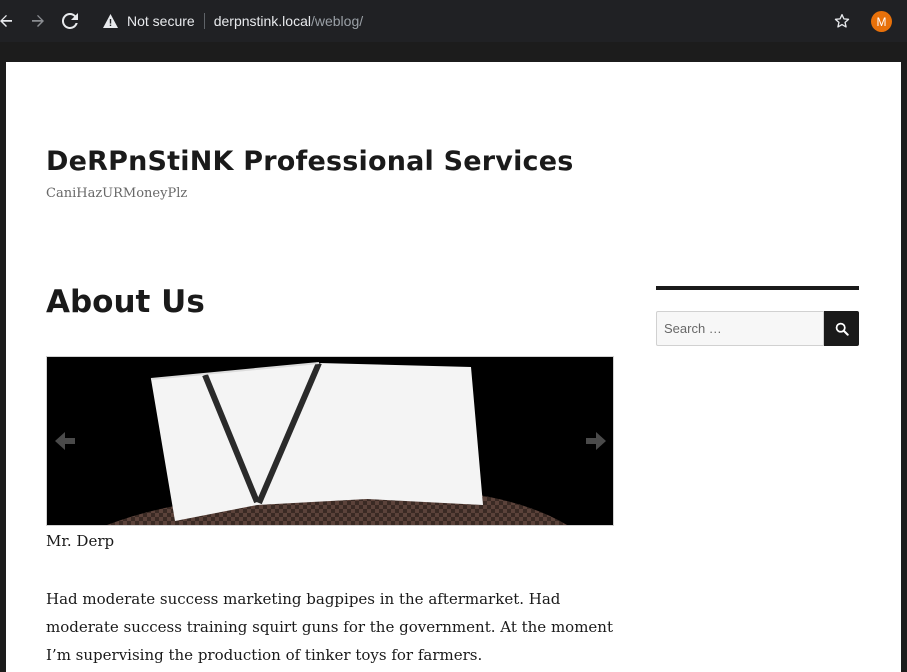 This screenshot has width=907, height=672. Describe the element at coordinates (204, 21) in the screenshot. I see `address-separator` at that location.